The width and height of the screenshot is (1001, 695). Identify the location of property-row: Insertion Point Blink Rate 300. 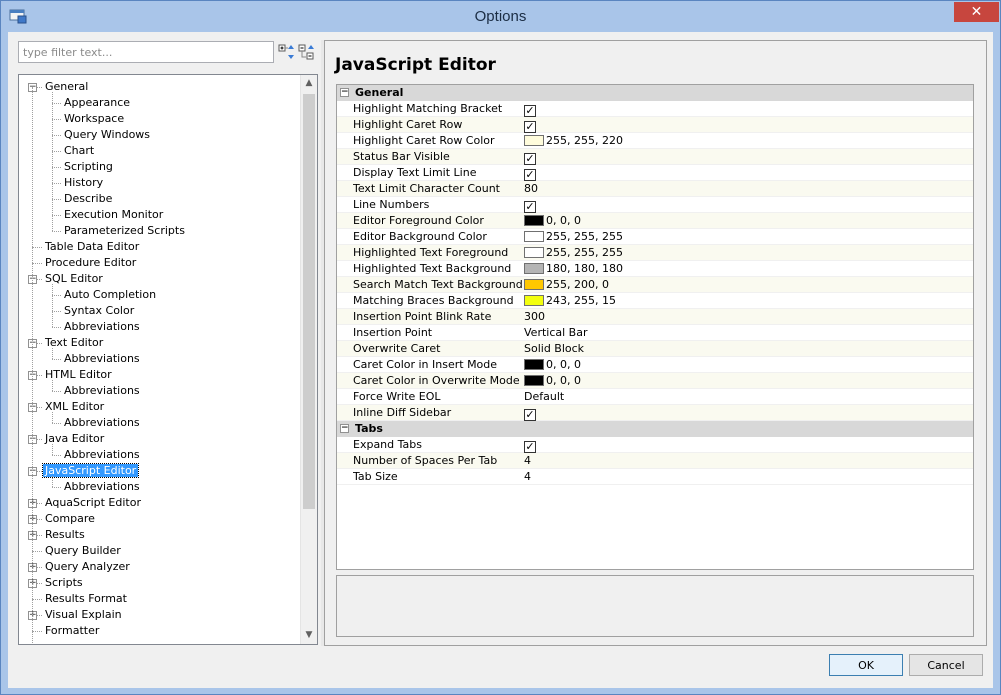
(655, 317).